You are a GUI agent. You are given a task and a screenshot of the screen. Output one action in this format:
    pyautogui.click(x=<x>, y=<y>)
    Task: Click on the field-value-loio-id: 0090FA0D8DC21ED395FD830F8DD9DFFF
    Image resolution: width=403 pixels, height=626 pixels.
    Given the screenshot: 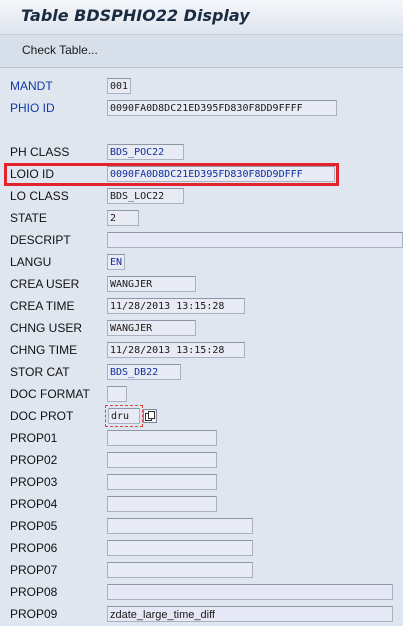 What is the action you would take?
    pyautogui.click(x=221, y=174)
    